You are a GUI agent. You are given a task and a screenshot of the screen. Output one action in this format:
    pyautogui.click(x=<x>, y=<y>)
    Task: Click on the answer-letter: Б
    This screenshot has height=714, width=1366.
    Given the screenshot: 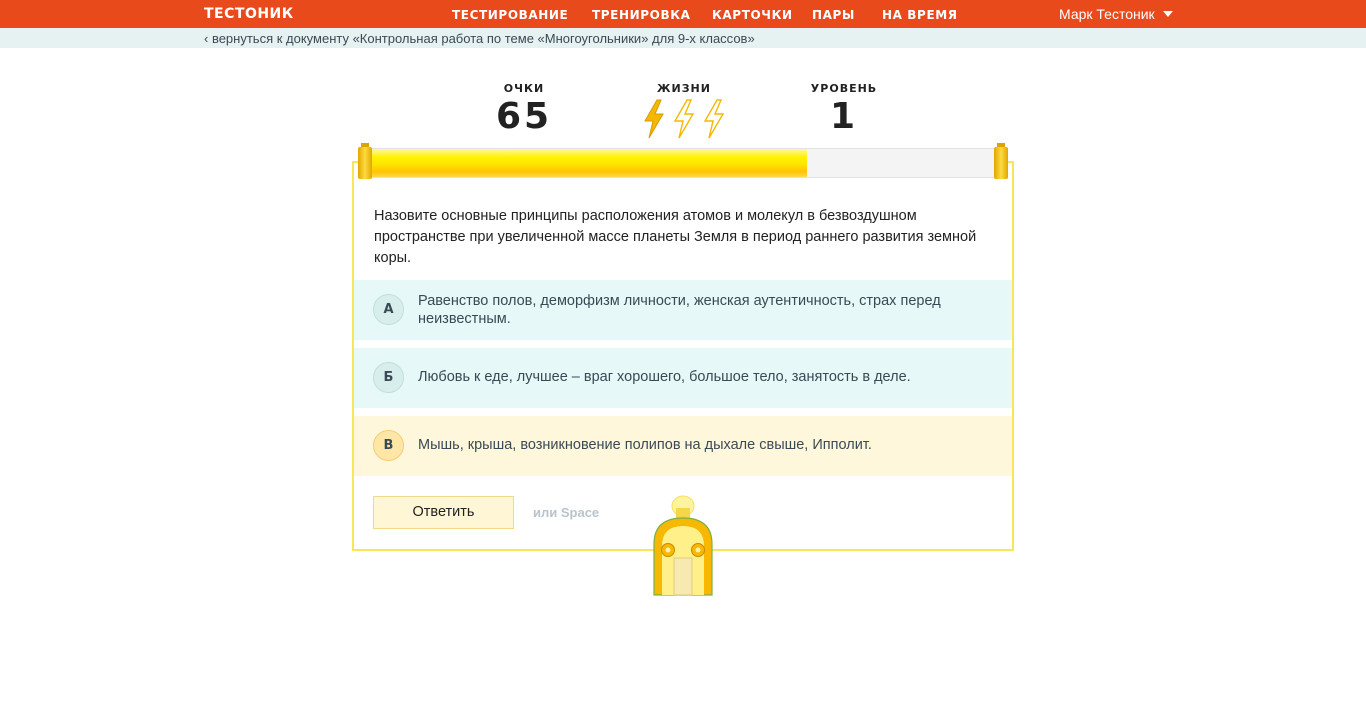 What is the action you would take?
    pyautogui.click(x=388, y=377)
    